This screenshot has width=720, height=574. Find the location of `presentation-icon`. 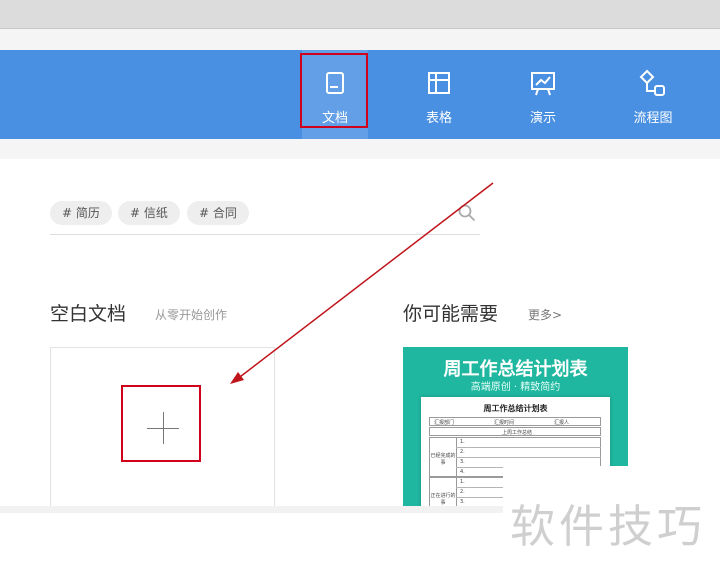

presentation-icon is located at coordinates (543, 84).